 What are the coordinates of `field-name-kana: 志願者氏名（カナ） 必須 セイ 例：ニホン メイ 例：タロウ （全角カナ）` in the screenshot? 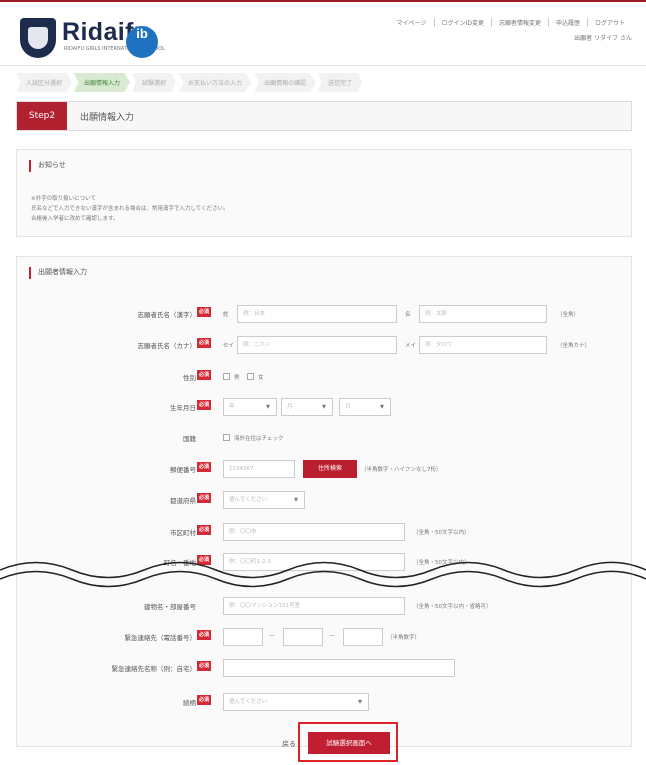 It's located at (338, 345).